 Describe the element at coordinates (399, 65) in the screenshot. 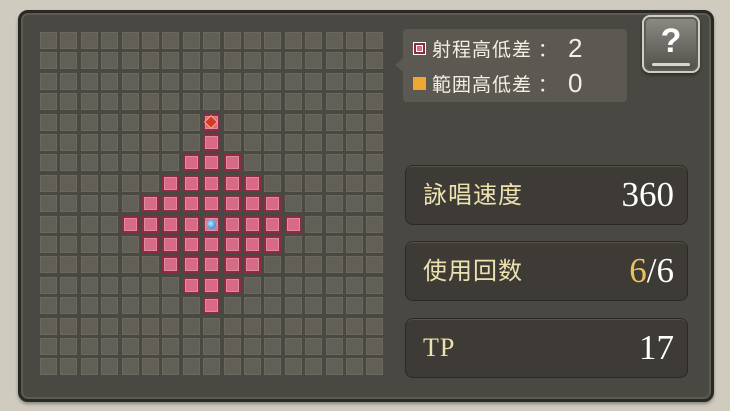

I see `legend-pointer` at that location.